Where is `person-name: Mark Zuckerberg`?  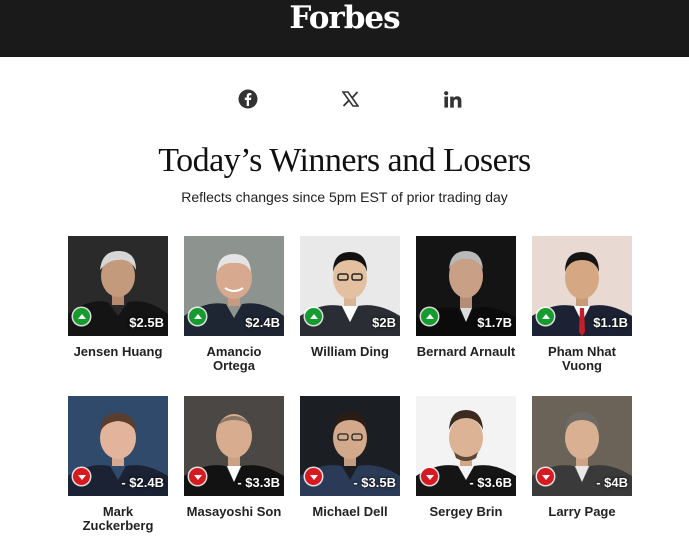 person-name: Mark Zuckerberg is located at coordinates (118, 518).